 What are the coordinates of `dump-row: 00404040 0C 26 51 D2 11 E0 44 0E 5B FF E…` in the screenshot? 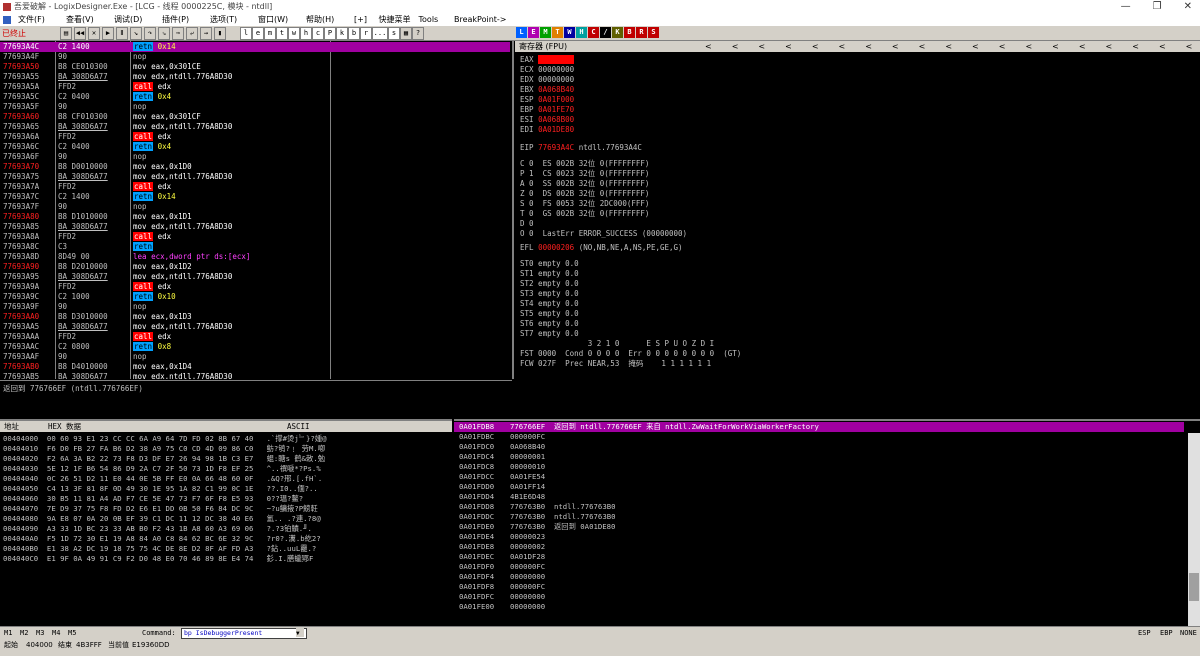 It's located at (162, 479).